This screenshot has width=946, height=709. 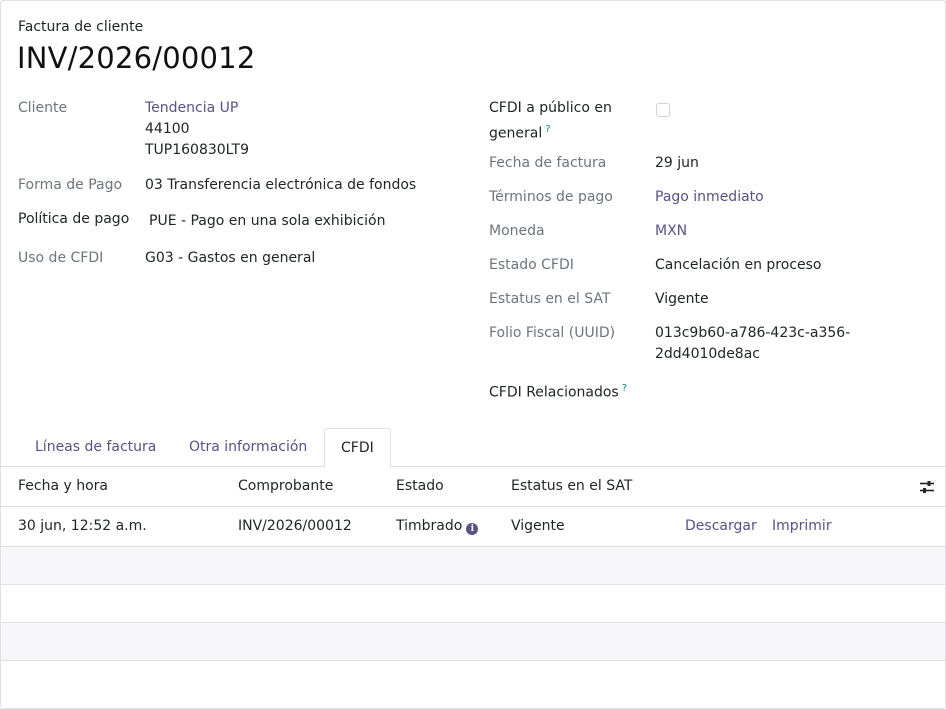 I want to click on payment-policy-label: Política de pago, so click(x=74, y=219).